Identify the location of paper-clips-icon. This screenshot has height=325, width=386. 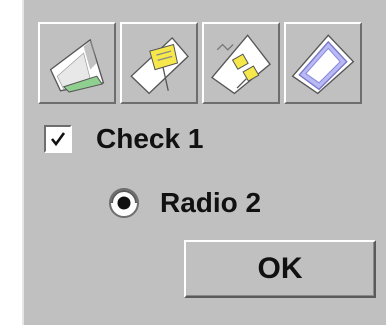
(241, 63).